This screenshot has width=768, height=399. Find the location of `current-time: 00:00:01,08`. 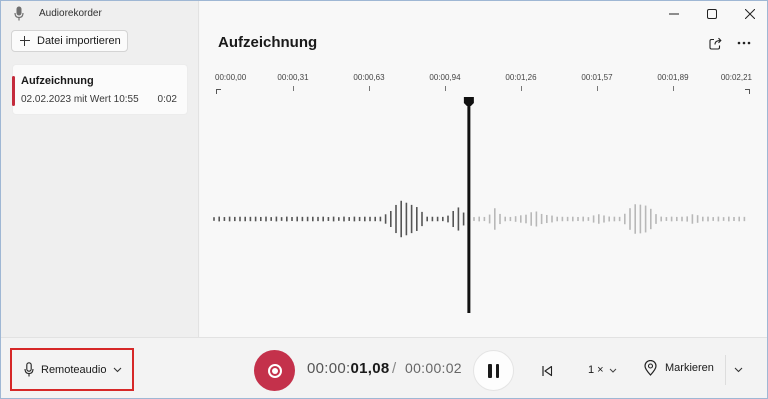

current-time: 00:00:01,08 is located at coordinates (348, 368).